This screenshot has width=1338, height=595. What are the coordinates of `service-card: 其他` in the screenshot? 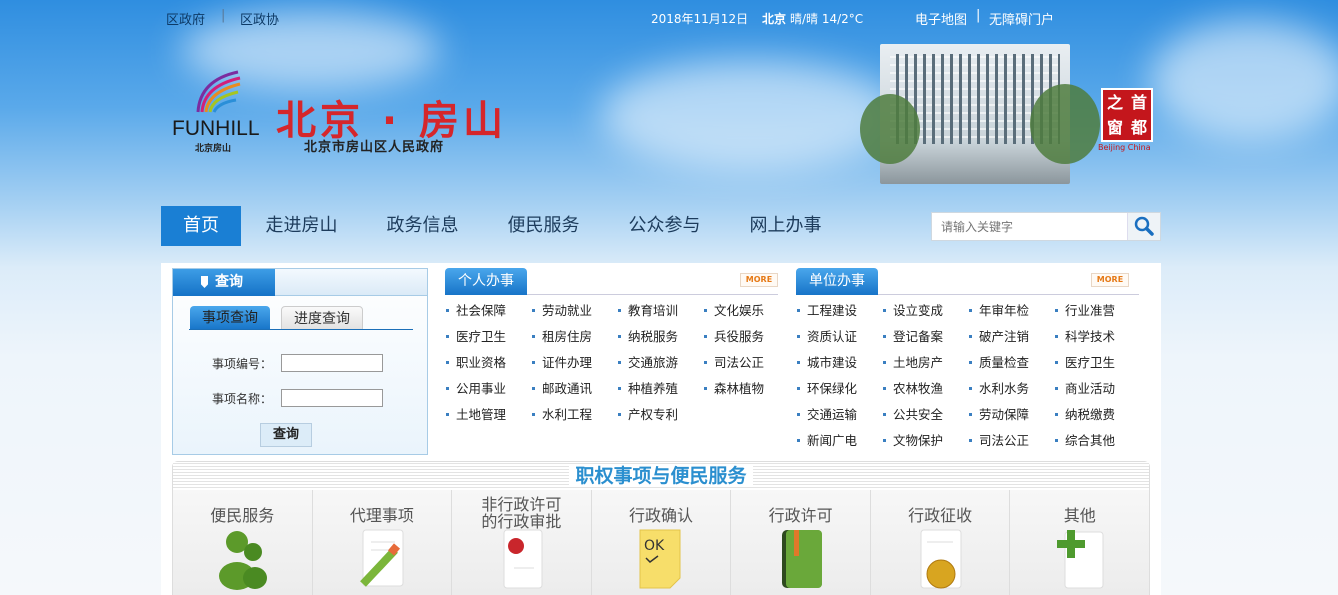 It's located at (1080, 542).